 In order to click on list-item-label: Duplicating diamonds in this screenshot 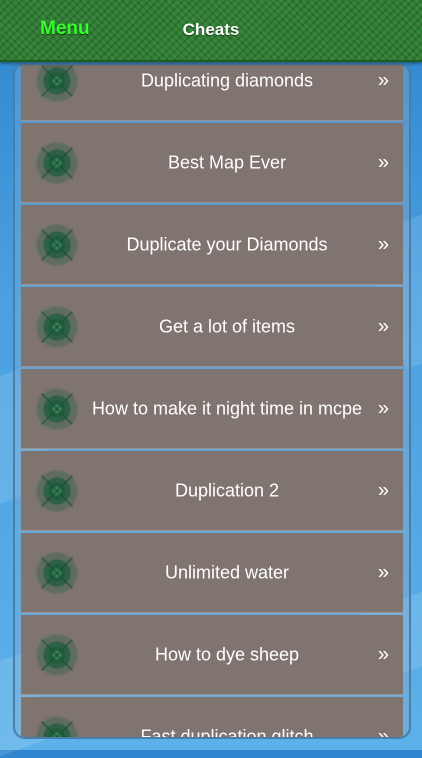, I will do `click(227, 80)`.